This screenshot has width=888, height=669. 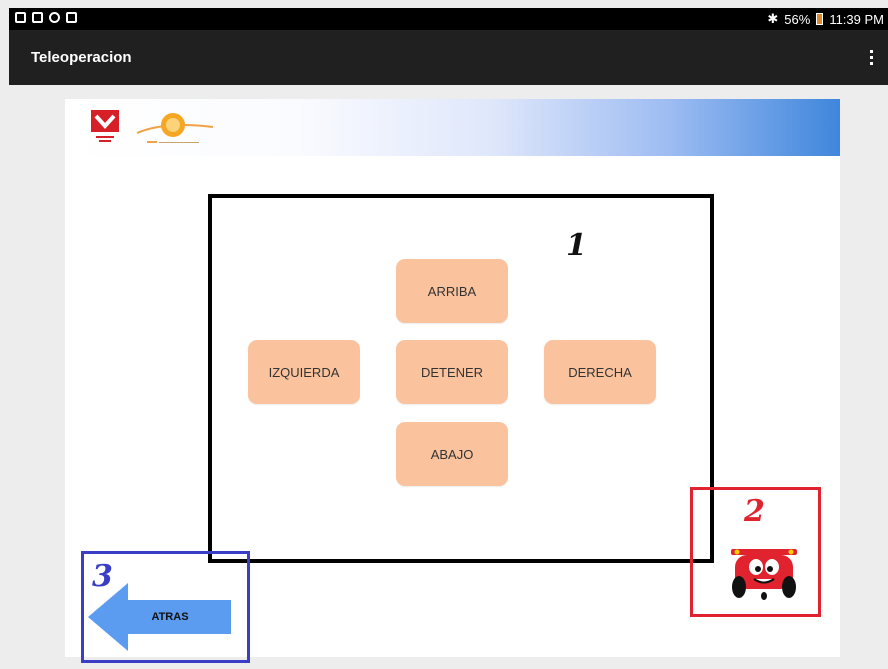 I want to click on marker-2-label: 2, so click(x=754, y=511).